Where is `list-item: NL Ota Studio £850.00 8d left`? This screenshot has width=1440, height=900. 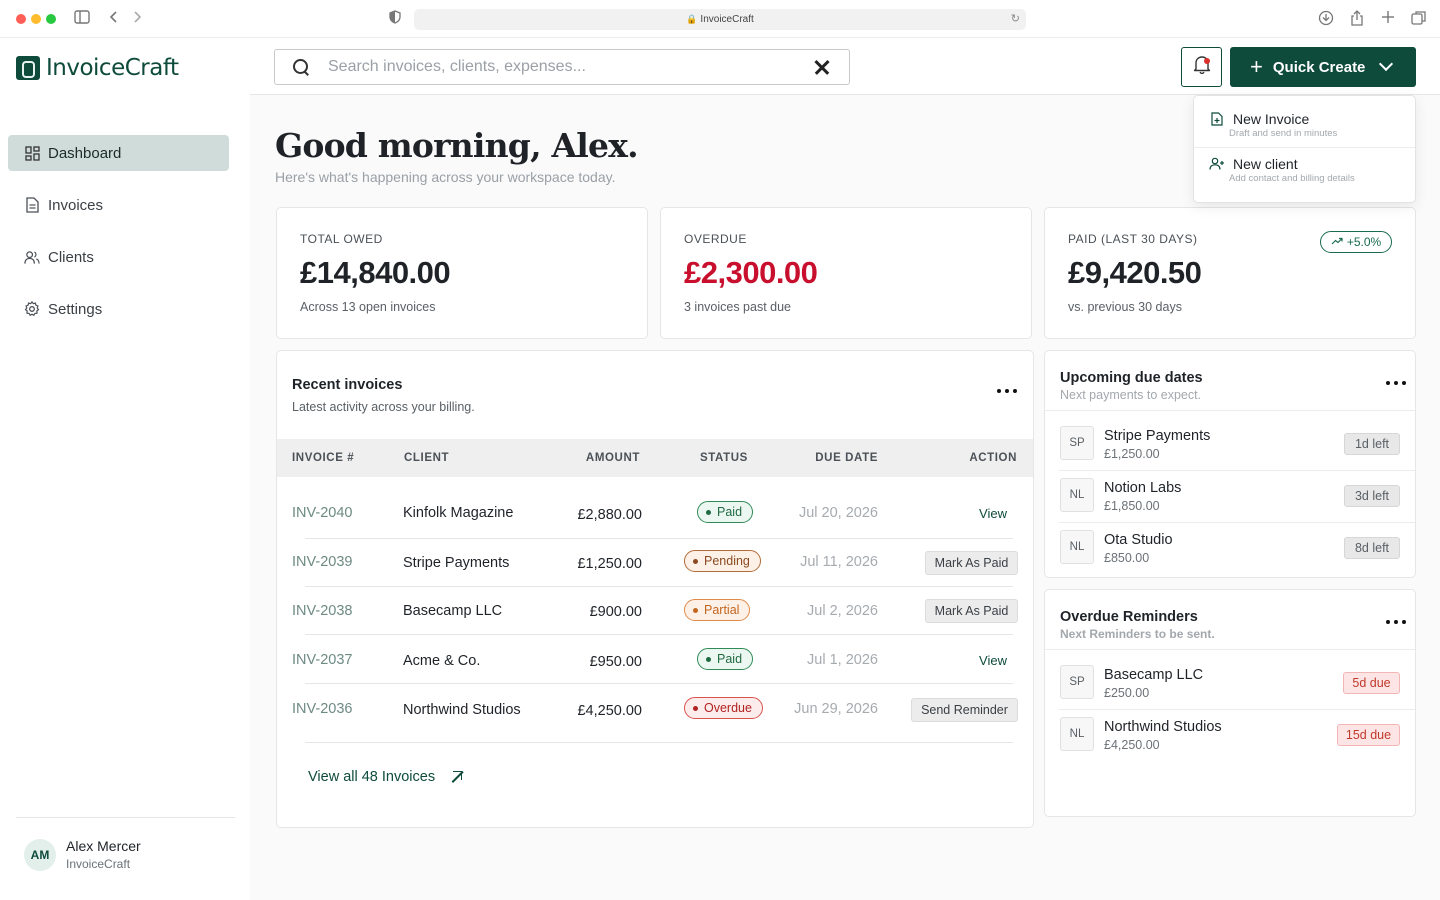
list-item: NL Ota Studio £850.00 8d left is located at coordinates (1230, 548).